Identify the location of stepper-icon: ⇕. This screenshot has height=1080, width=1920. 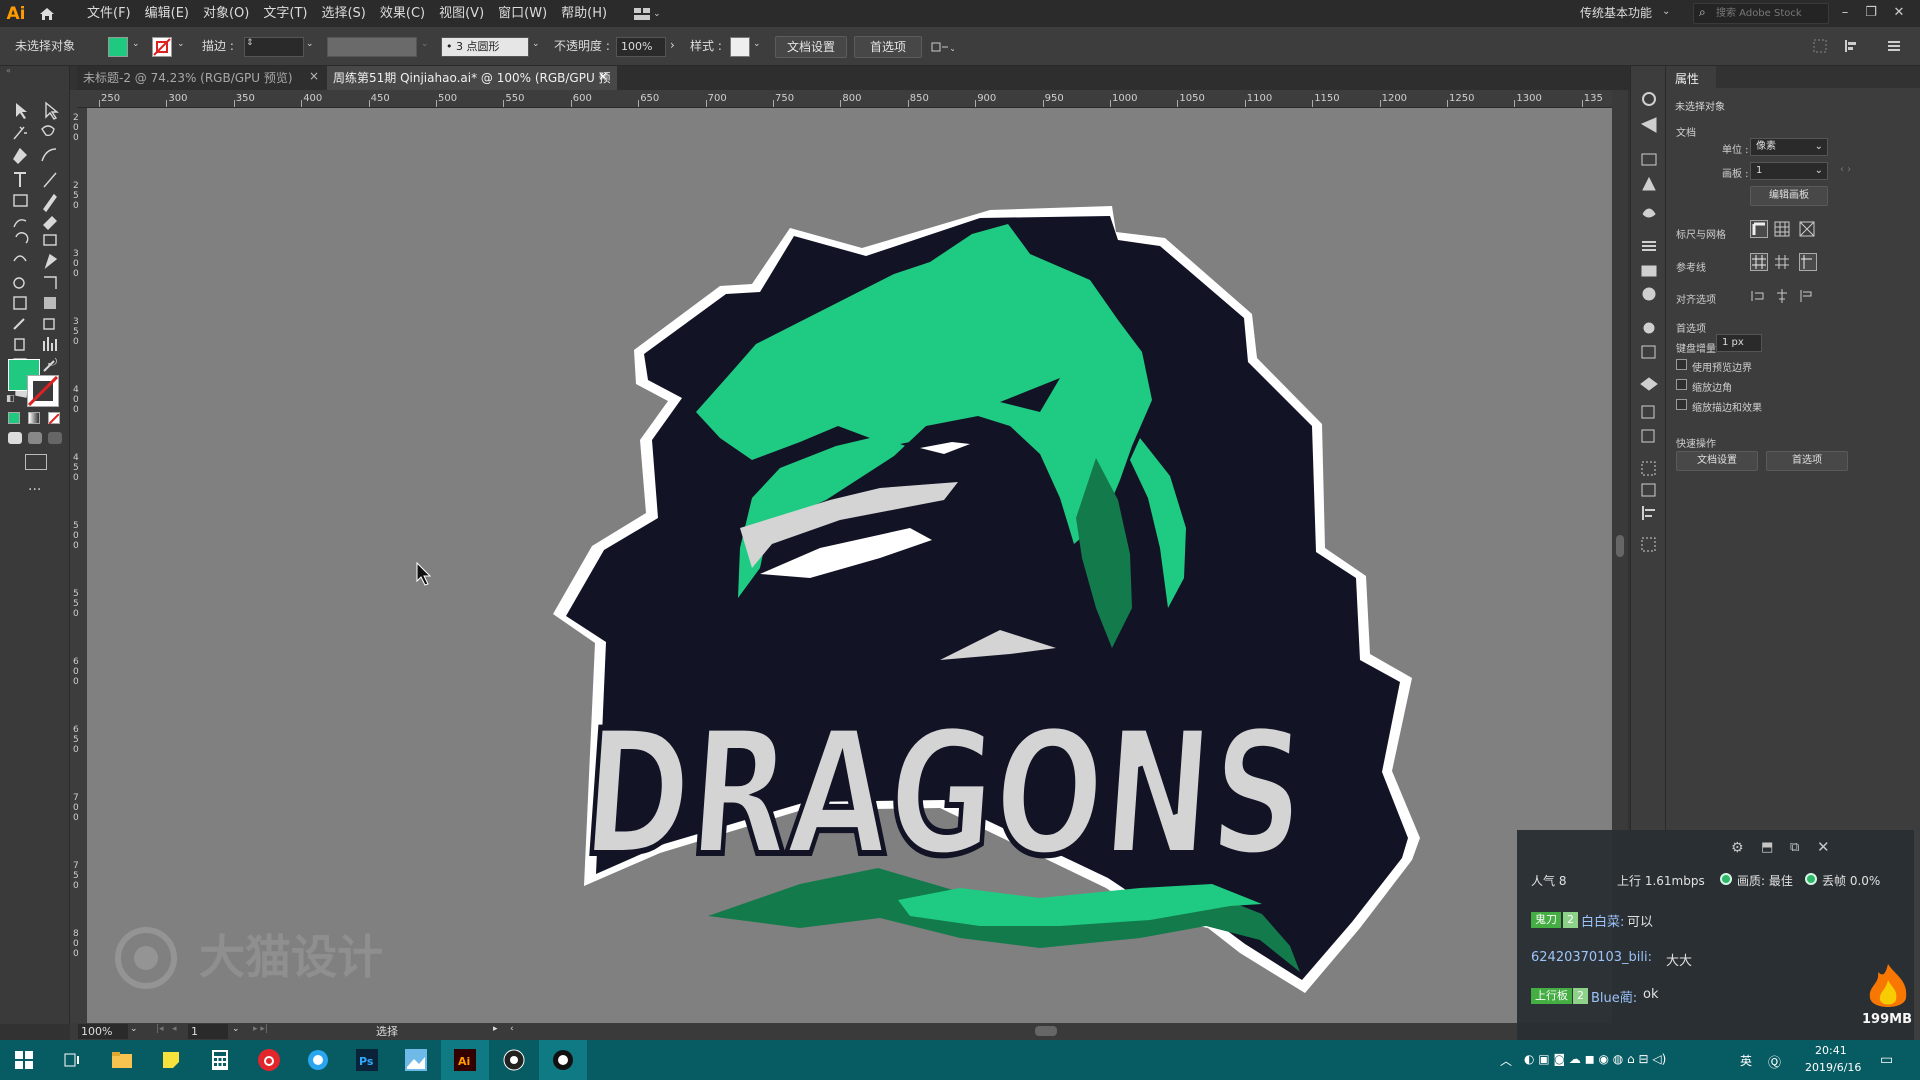
(250, 43).